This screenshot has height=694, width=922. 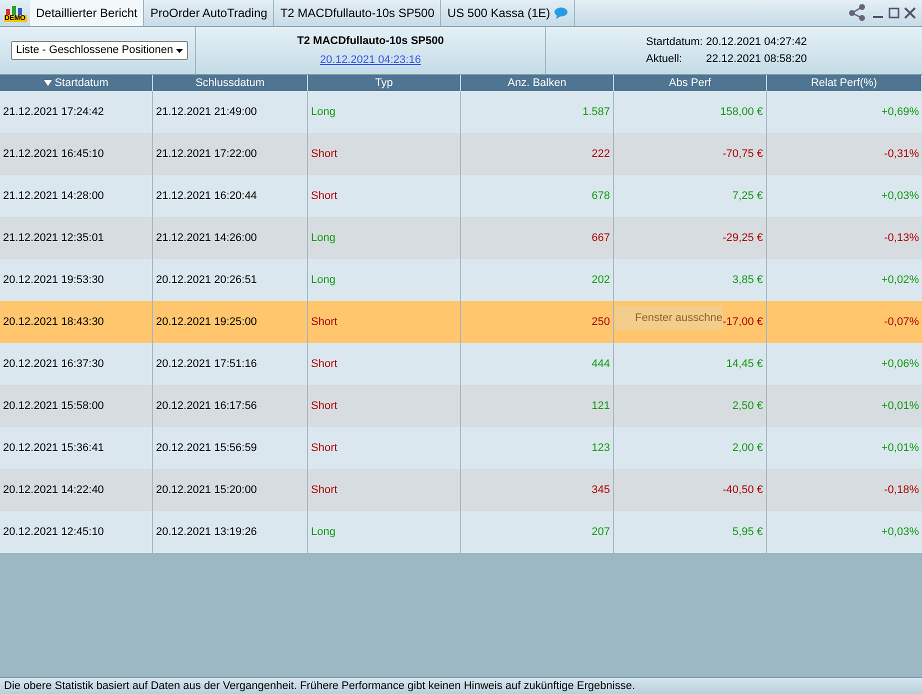 What do you see at coordinates (15, 9) in the screenshot?
I see `bar-chart-icon` at bounding box center [15, 9].